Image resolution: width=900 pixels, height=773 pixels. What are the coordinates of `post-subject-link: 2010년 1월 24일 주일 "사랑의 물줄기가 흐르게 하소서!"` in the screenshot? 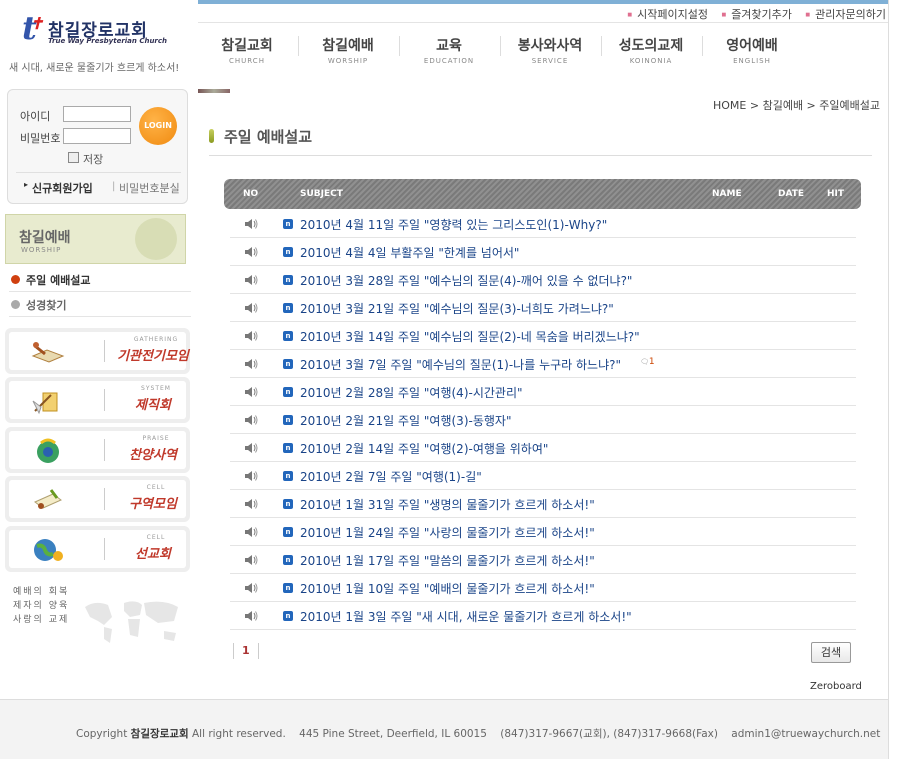 It's located at (447, 532).